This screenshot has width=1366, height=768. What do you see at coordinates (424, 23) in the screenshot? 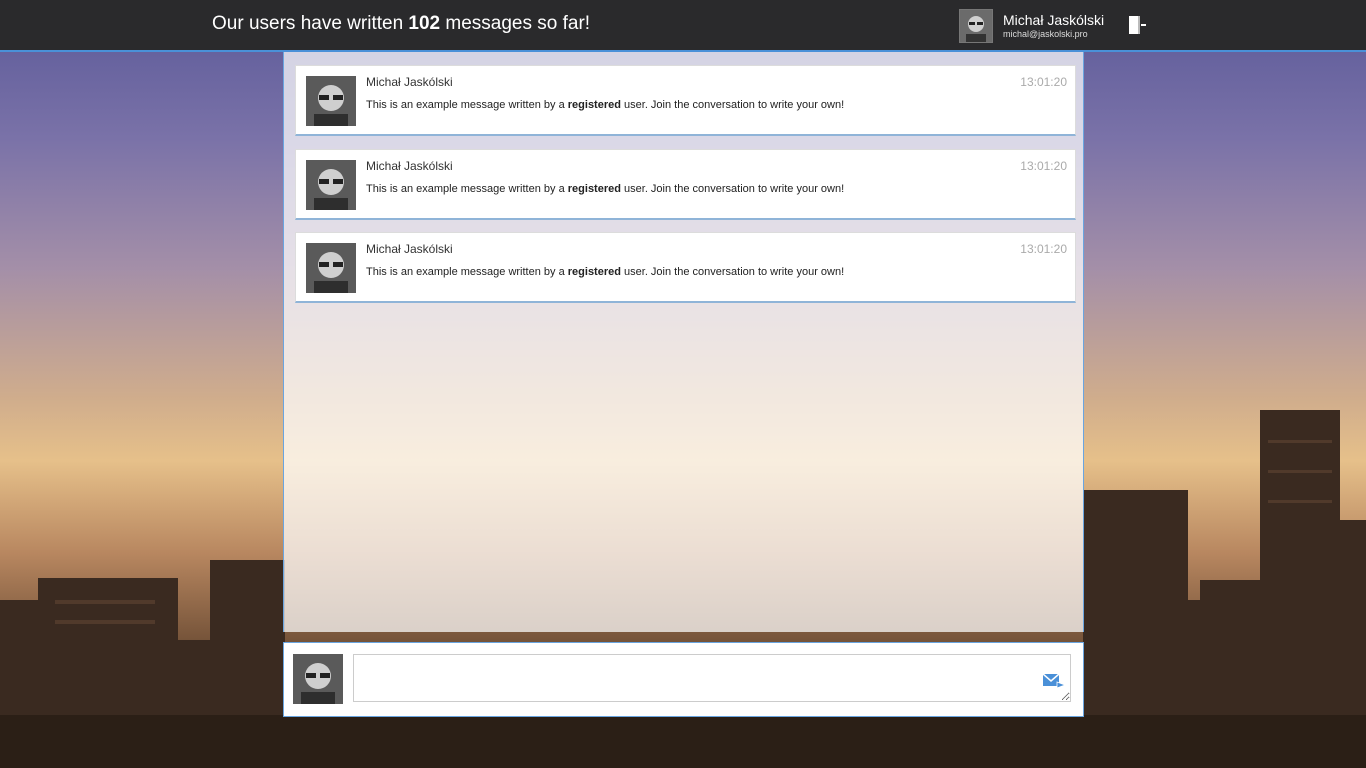
I see `message-count: 102` at bounding box center [424, 23].